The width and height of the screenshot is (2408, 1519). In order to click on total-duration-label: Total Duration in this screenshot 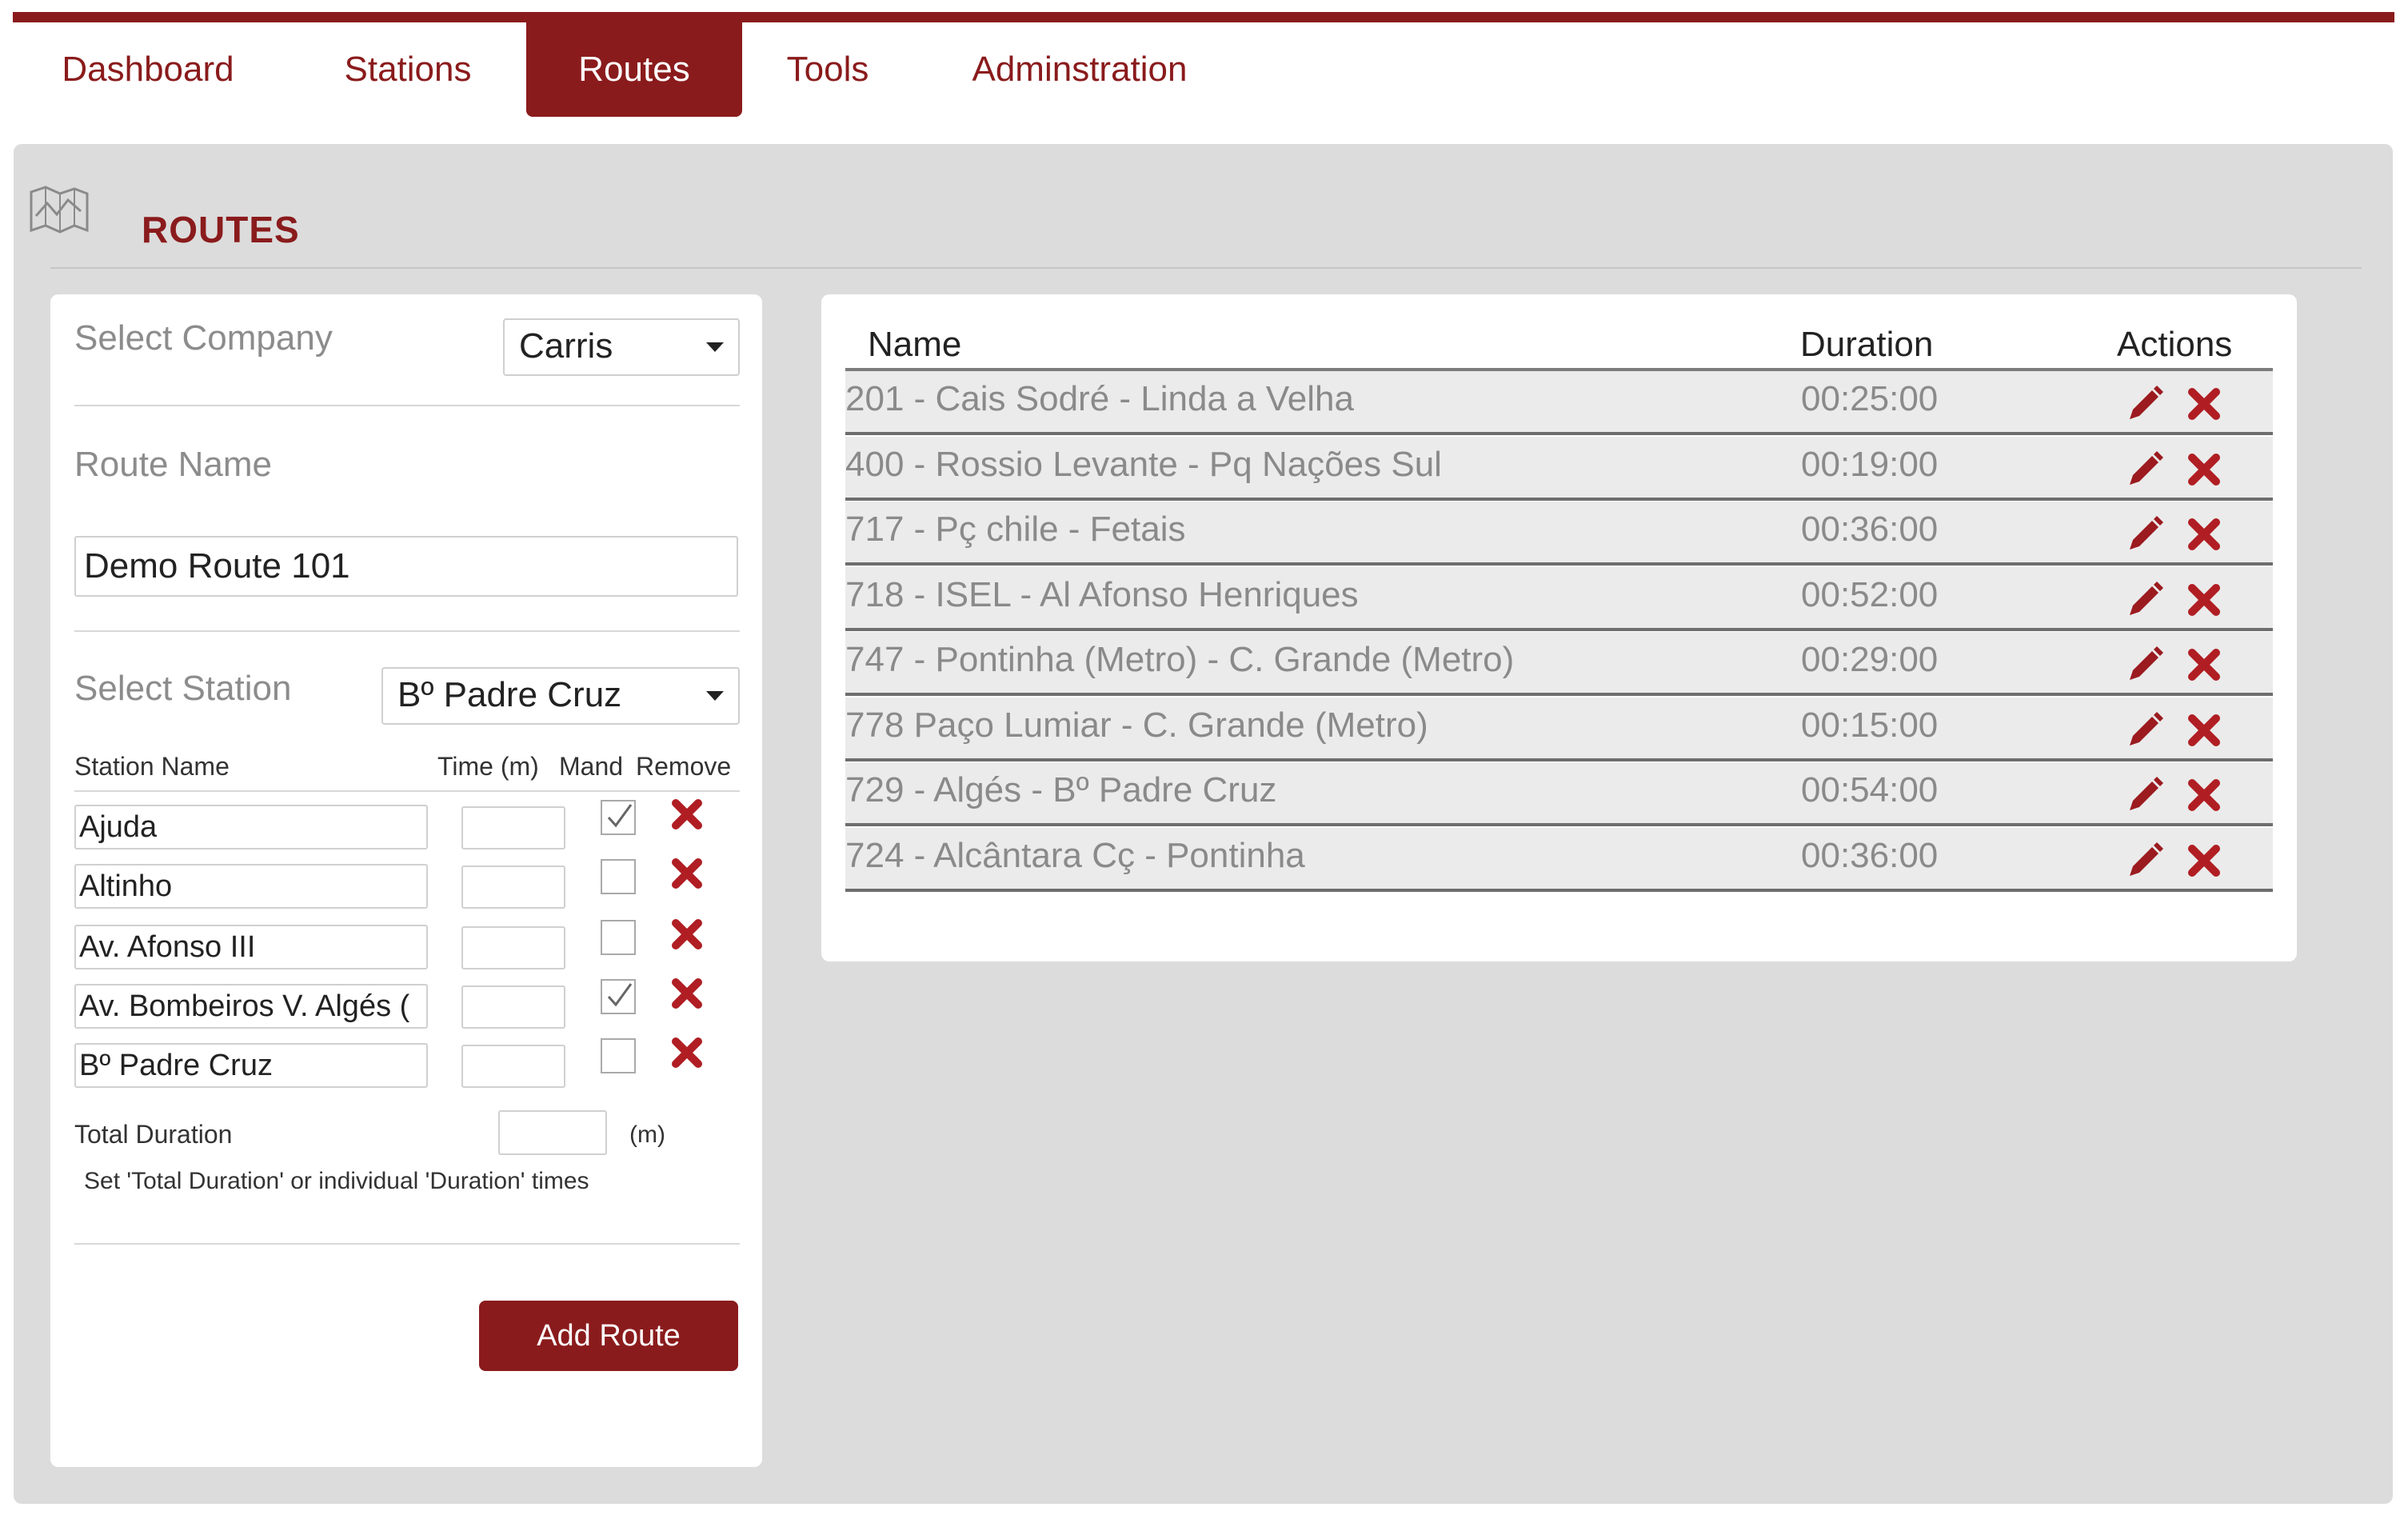, I will do `click(153, 1134)`.